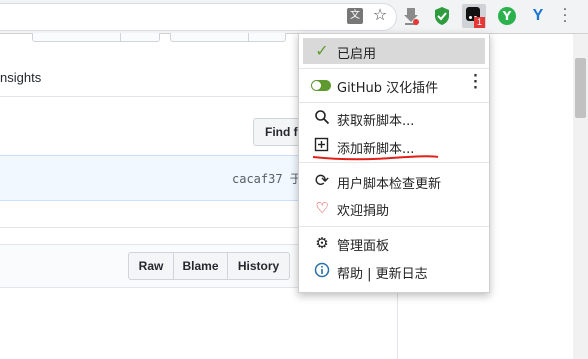 The image size is (588, 359). Describe the element at coordinates (388, 88) in the screenshot. I see `script-name-label: GitHub 汉化插件` at that location.